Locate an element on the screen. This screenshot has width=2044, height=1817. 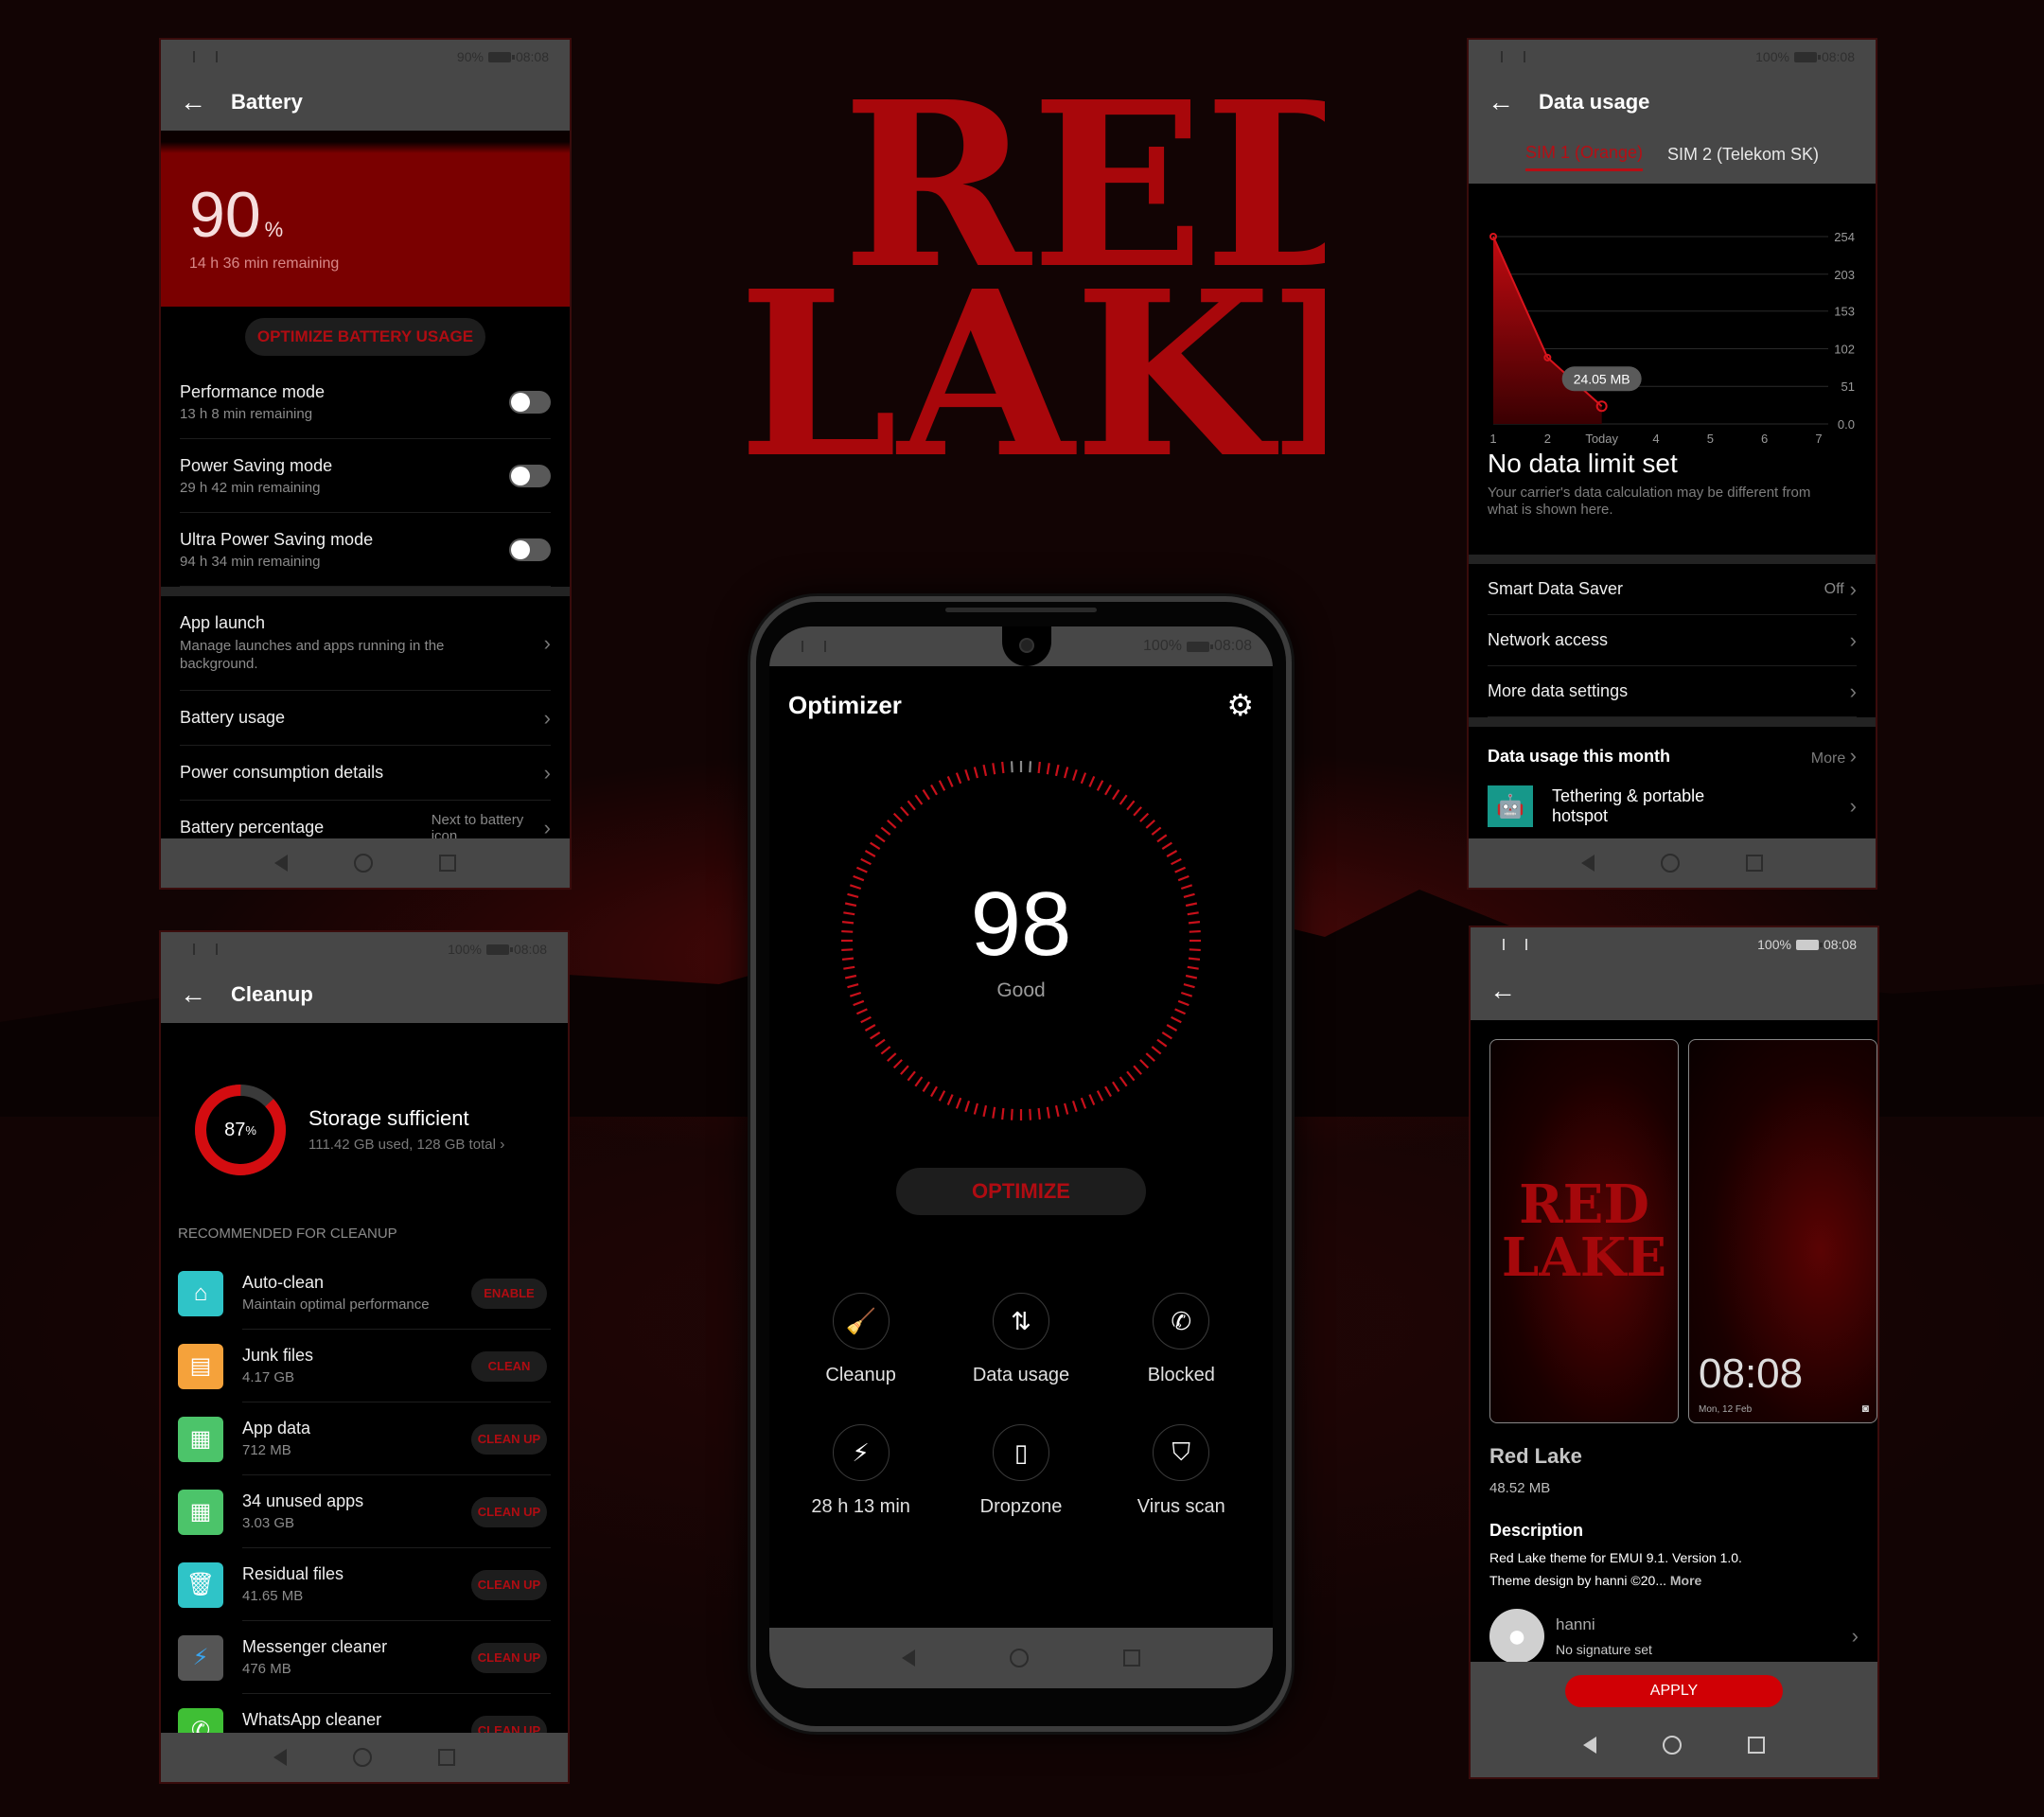
page-title: Data usage is located at coordinates (1594, 102).